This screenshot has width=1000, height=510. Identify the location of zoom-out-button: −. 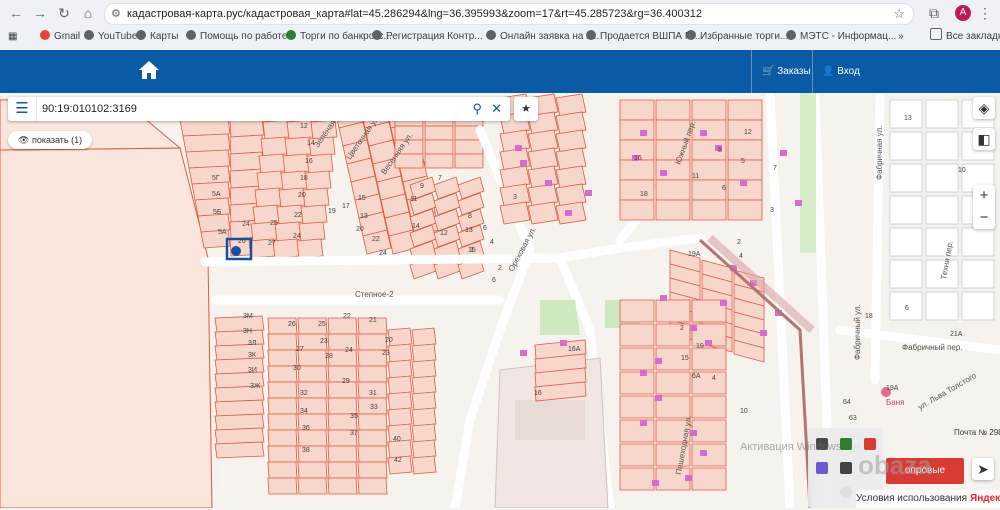
(984, 218).